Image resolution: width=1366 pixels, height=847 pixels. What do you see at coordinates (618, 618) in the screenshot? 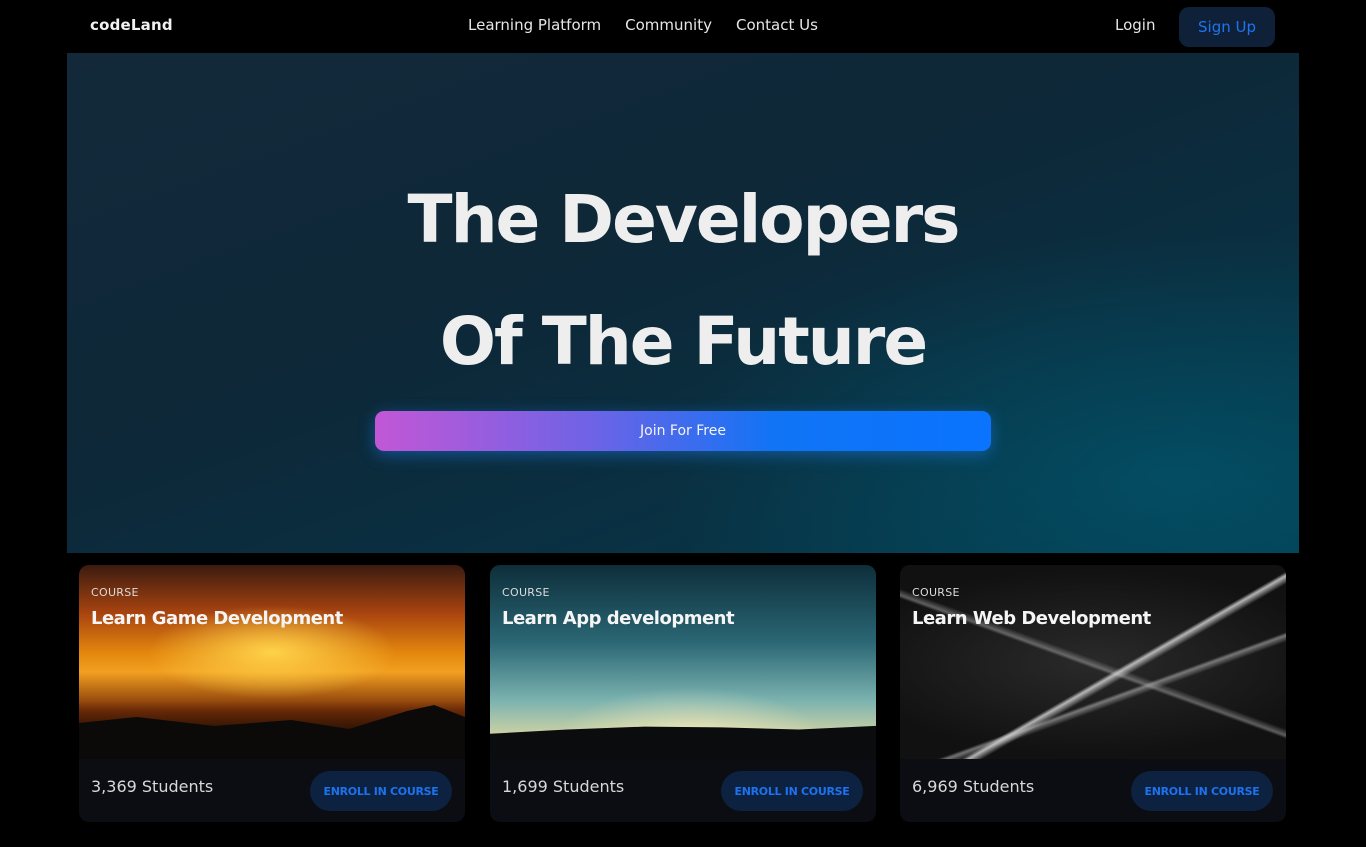
I see `course-title: Learn App development` at bounding box center [618, 618].